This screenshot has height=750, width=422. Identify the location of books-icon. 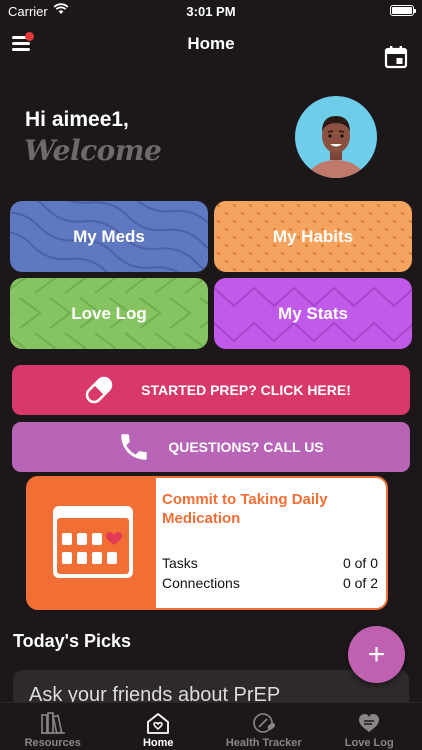
(52, 723).